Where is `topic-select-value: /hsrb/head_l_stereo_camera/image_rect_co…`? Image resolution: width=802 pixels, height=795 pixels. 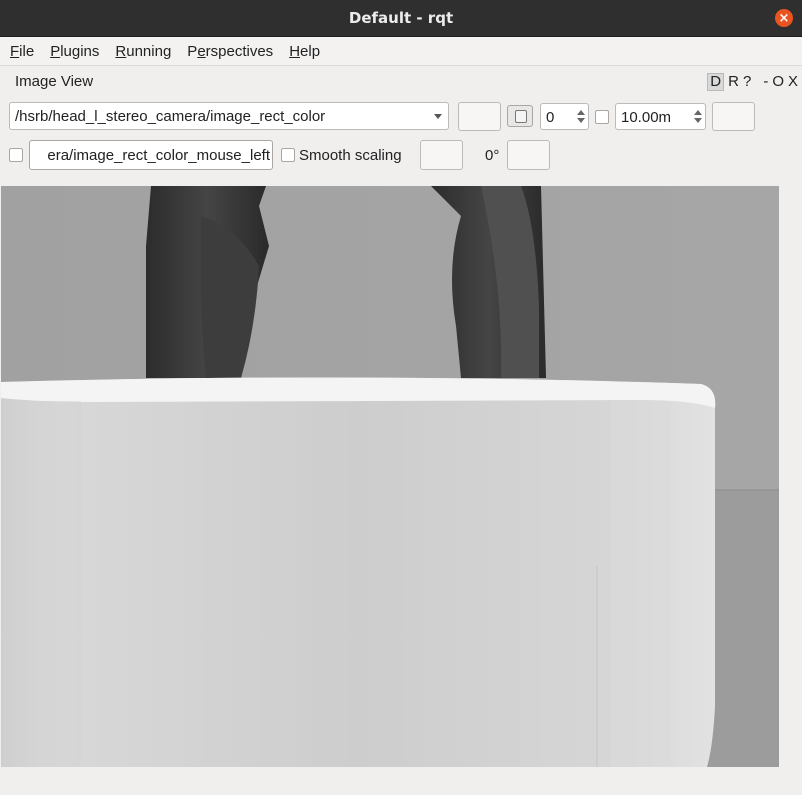 topic-select-value: /hsrb/head_l_stereo_camera/image_rect_co… is located at coordinates (170, 116).